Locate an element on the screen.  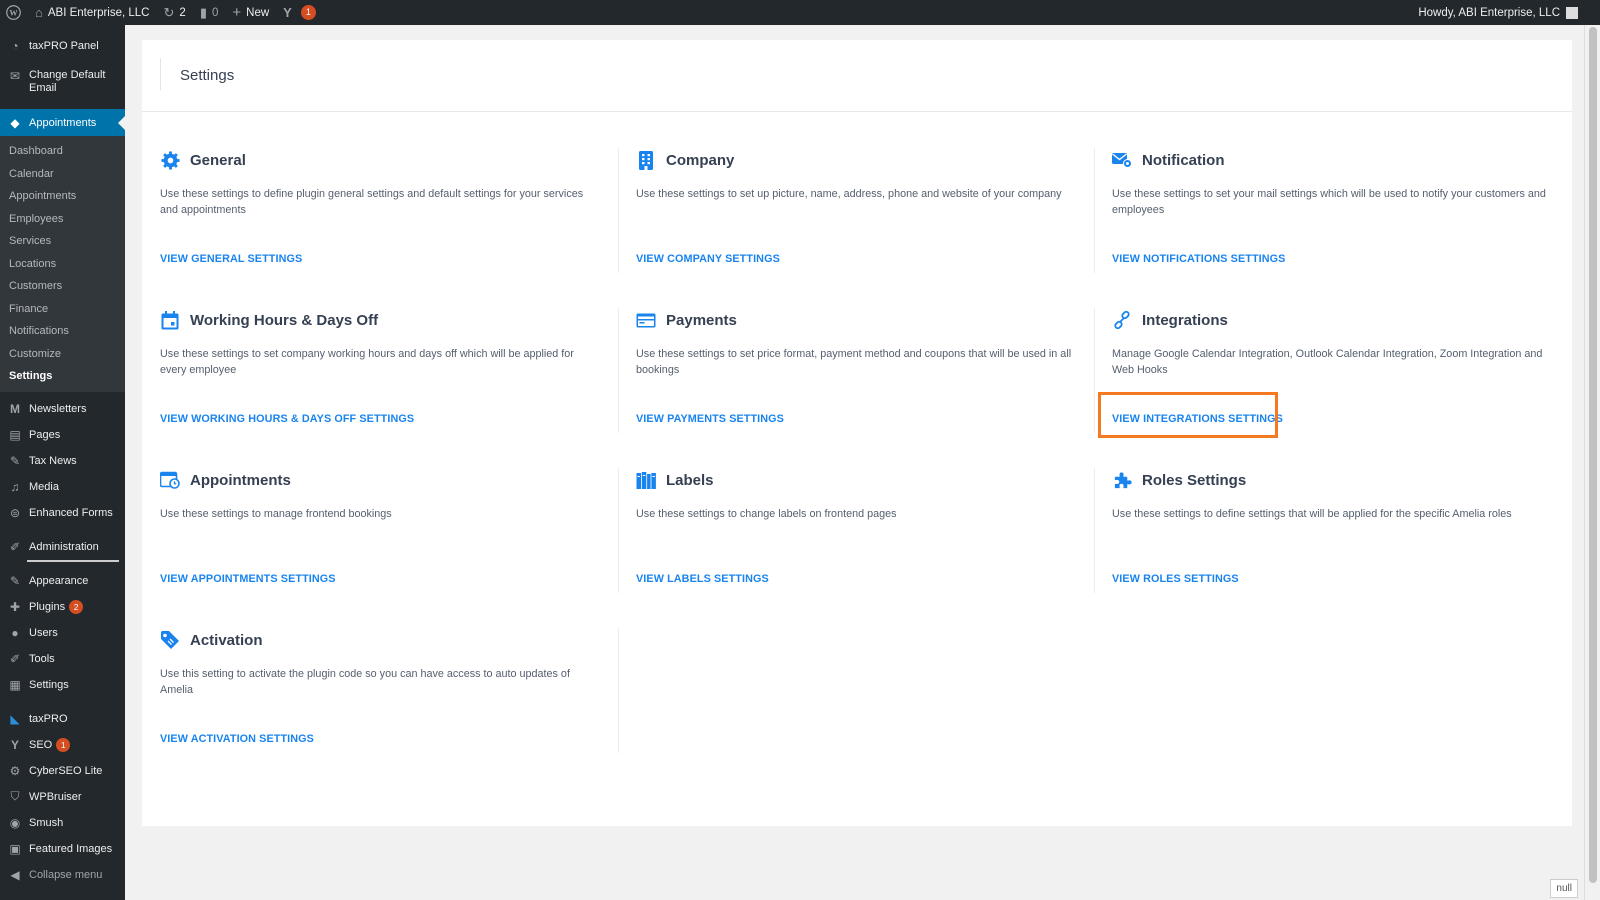
card-title: Payments is located at coordinates (701, 320).